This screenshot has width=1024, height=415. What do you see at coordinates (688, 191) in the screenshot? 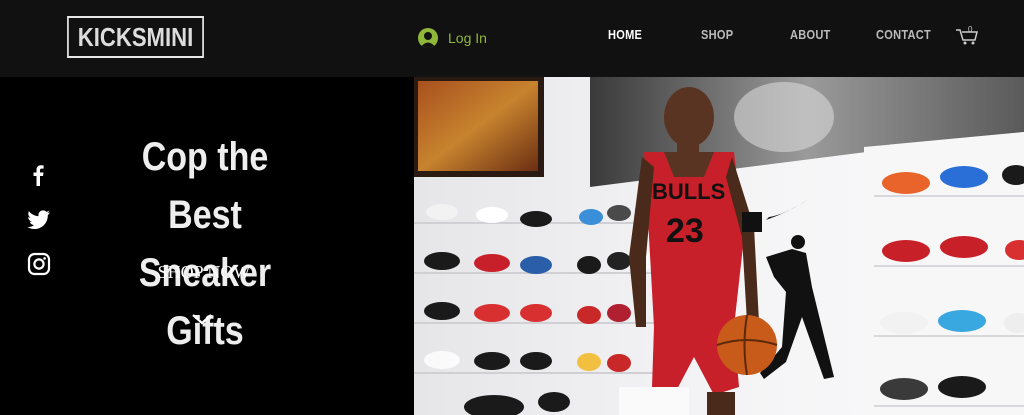
I see `jersey-text: BULLS` at bounding box center [688, 191].